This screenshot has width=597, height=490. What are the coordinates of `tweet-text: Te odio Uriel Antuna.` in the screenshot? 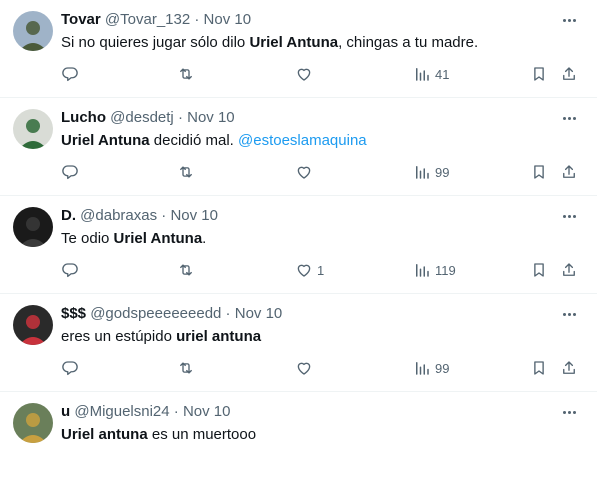 It's located at (133, 239).